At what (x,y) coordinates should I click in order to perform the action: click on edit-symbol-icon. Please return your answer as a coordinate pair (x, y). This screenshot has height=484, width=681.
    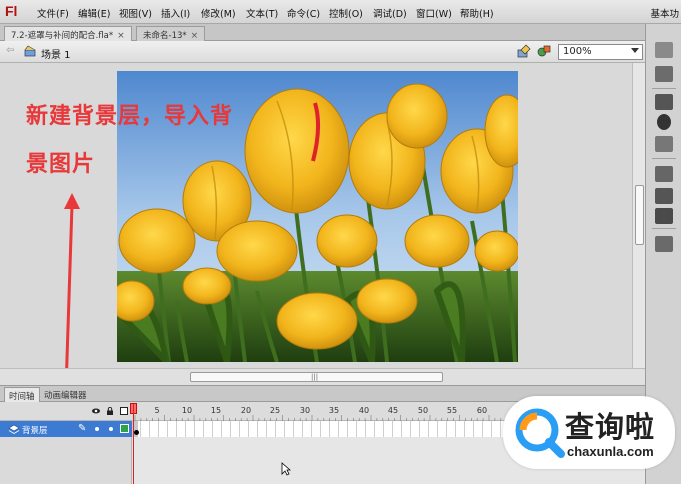
    Looking at the image, I should click on (524, 51).